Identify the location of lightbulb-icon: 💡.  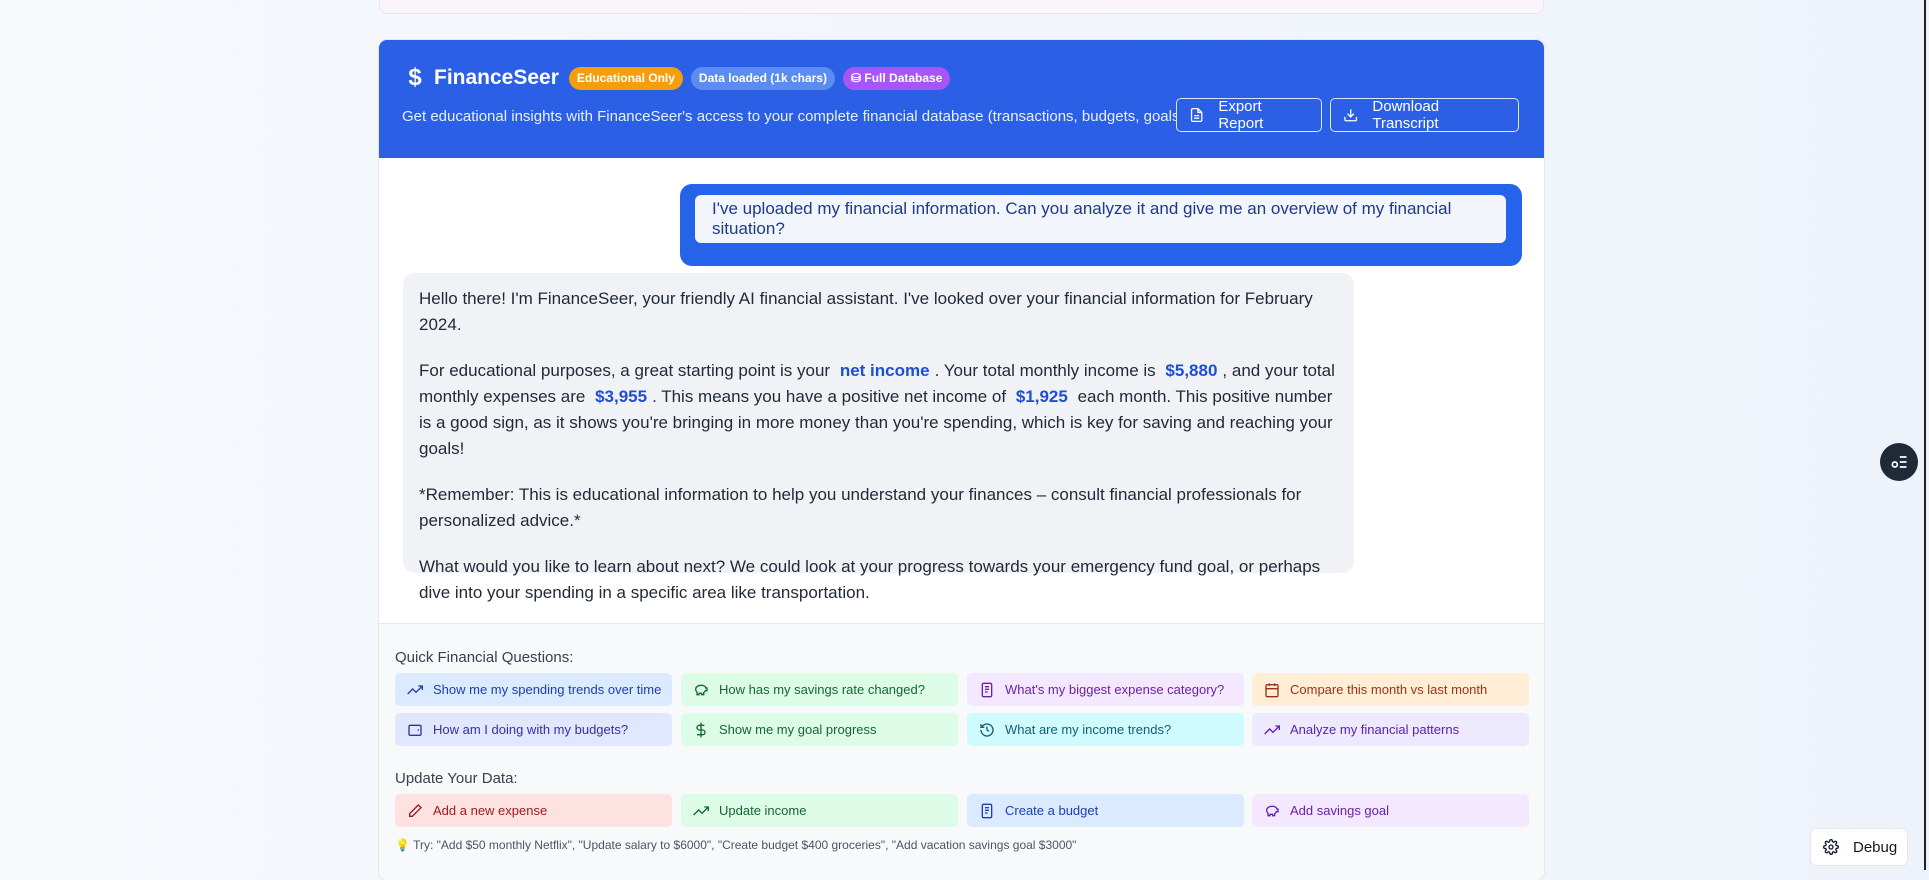
(402, 845).